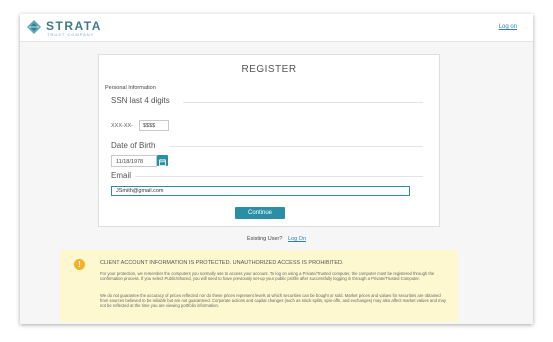 This screenshot has height=342, width=553. Describe the element at coordinates (122, 126) in the screenshot. I see `ssn-prefix: XXX-XX-` at that location.